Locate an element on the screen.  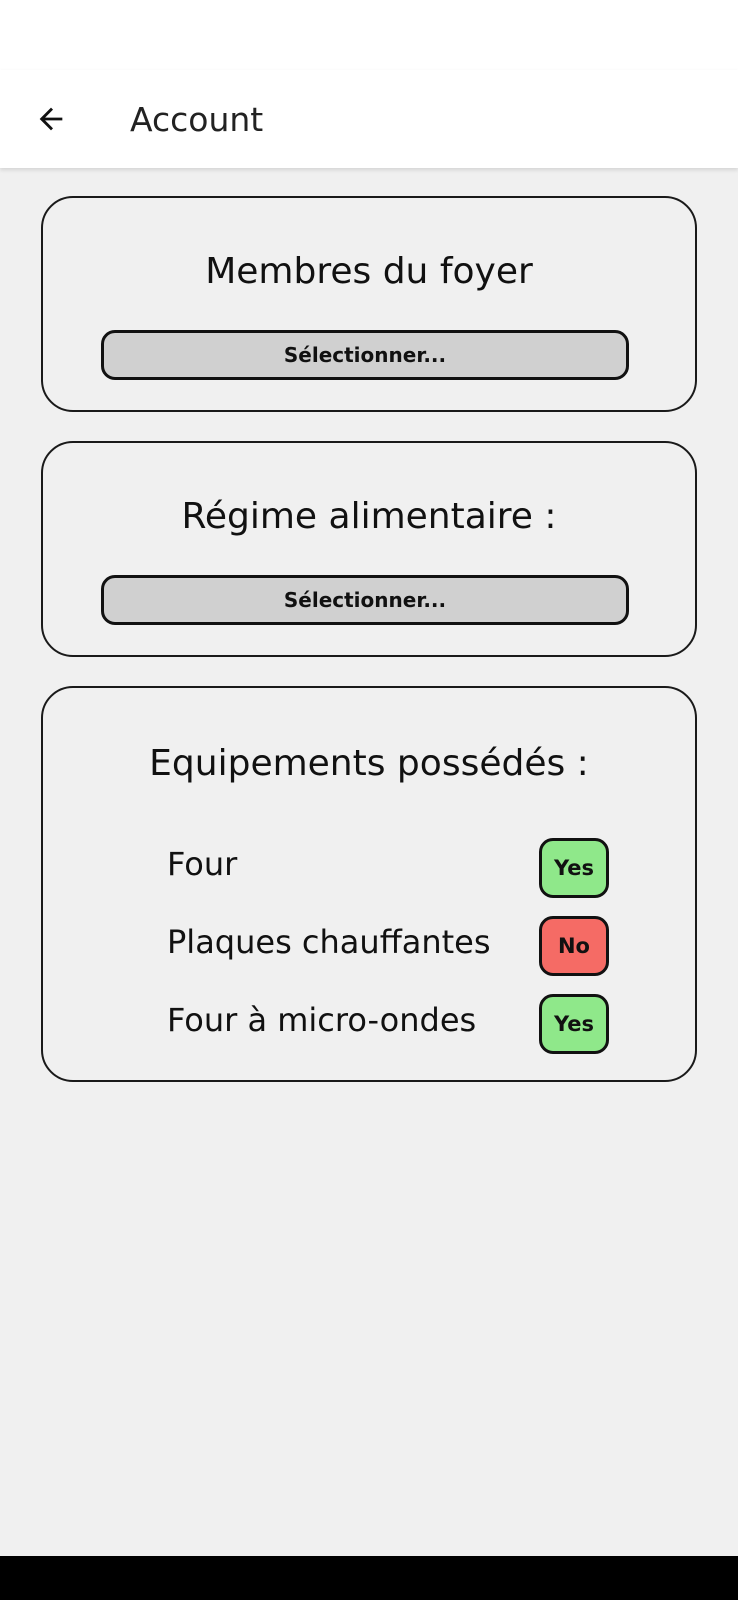
equipment-title: Equipements possédés : is located at coordinates (369, 763).